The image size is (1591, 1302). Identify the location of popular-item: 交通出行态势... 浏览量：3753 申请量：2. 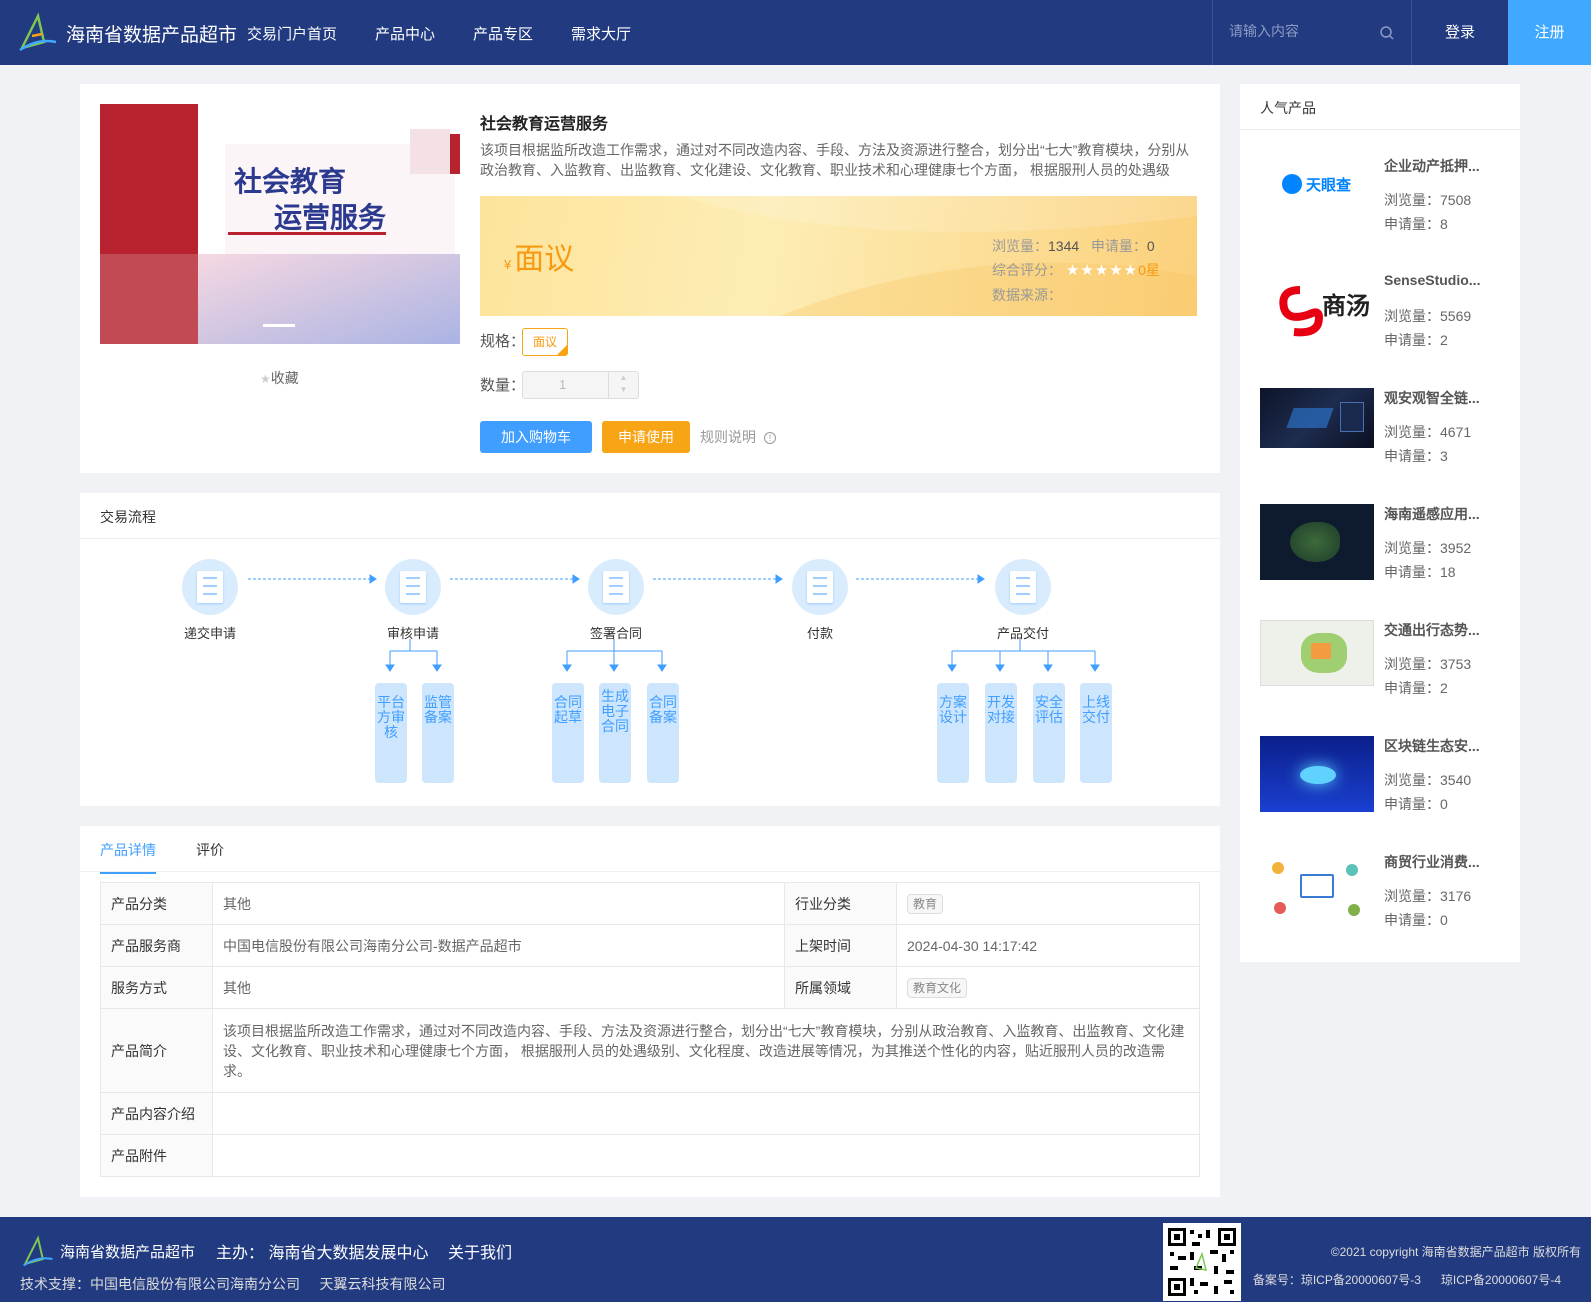
(1380, 670).